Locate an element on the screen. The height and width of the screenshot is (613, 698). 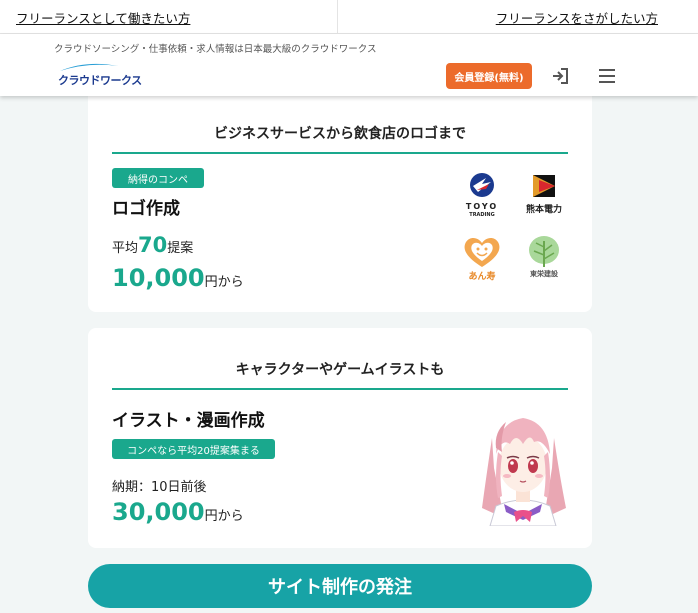
site-tagline: クラウドソーシング・仕事依頼・求人情報は日本最大級のクラウドワークス is located at coordinates (215, 49).